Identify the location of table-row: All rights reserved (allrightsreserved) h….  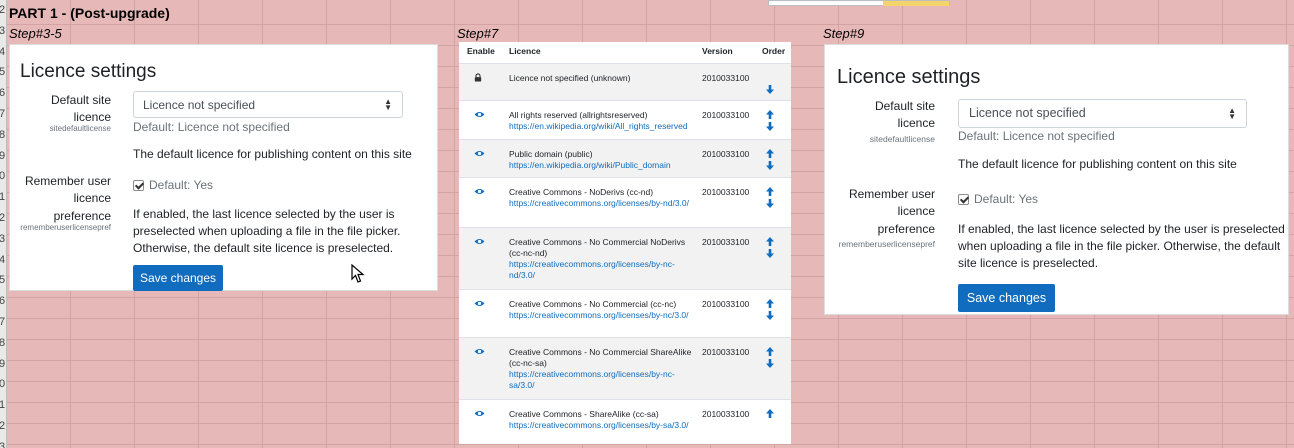
(625, 120).